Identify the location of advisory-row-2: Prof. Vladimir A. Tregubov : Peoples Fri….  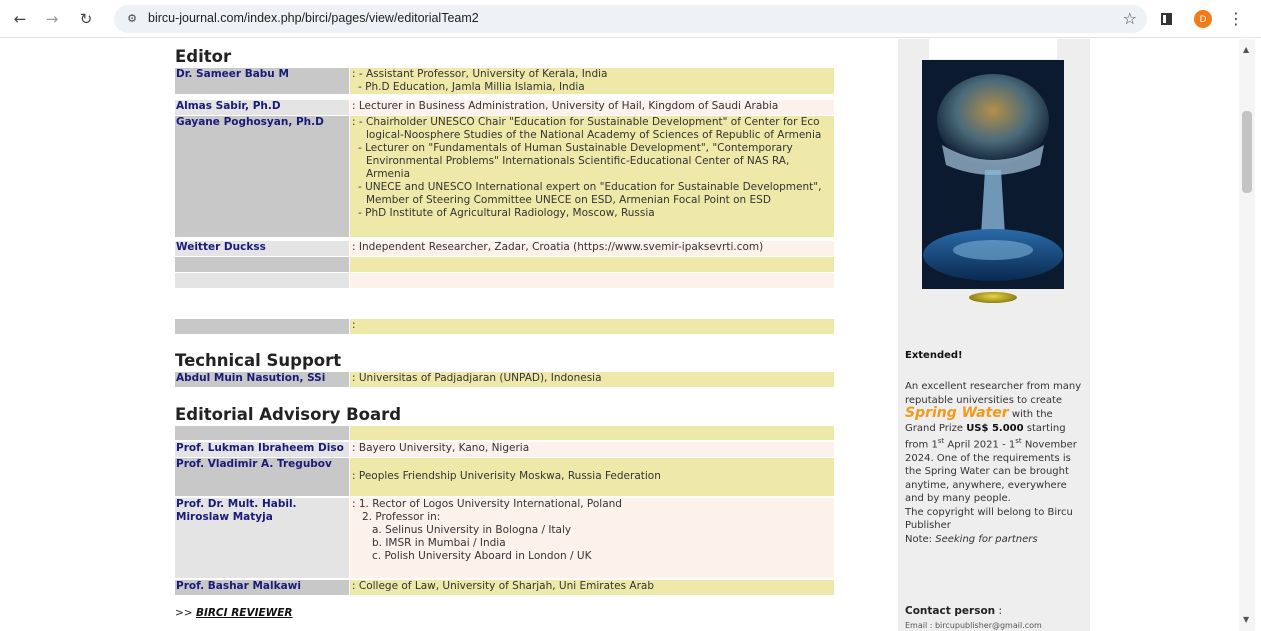
(504, 477).